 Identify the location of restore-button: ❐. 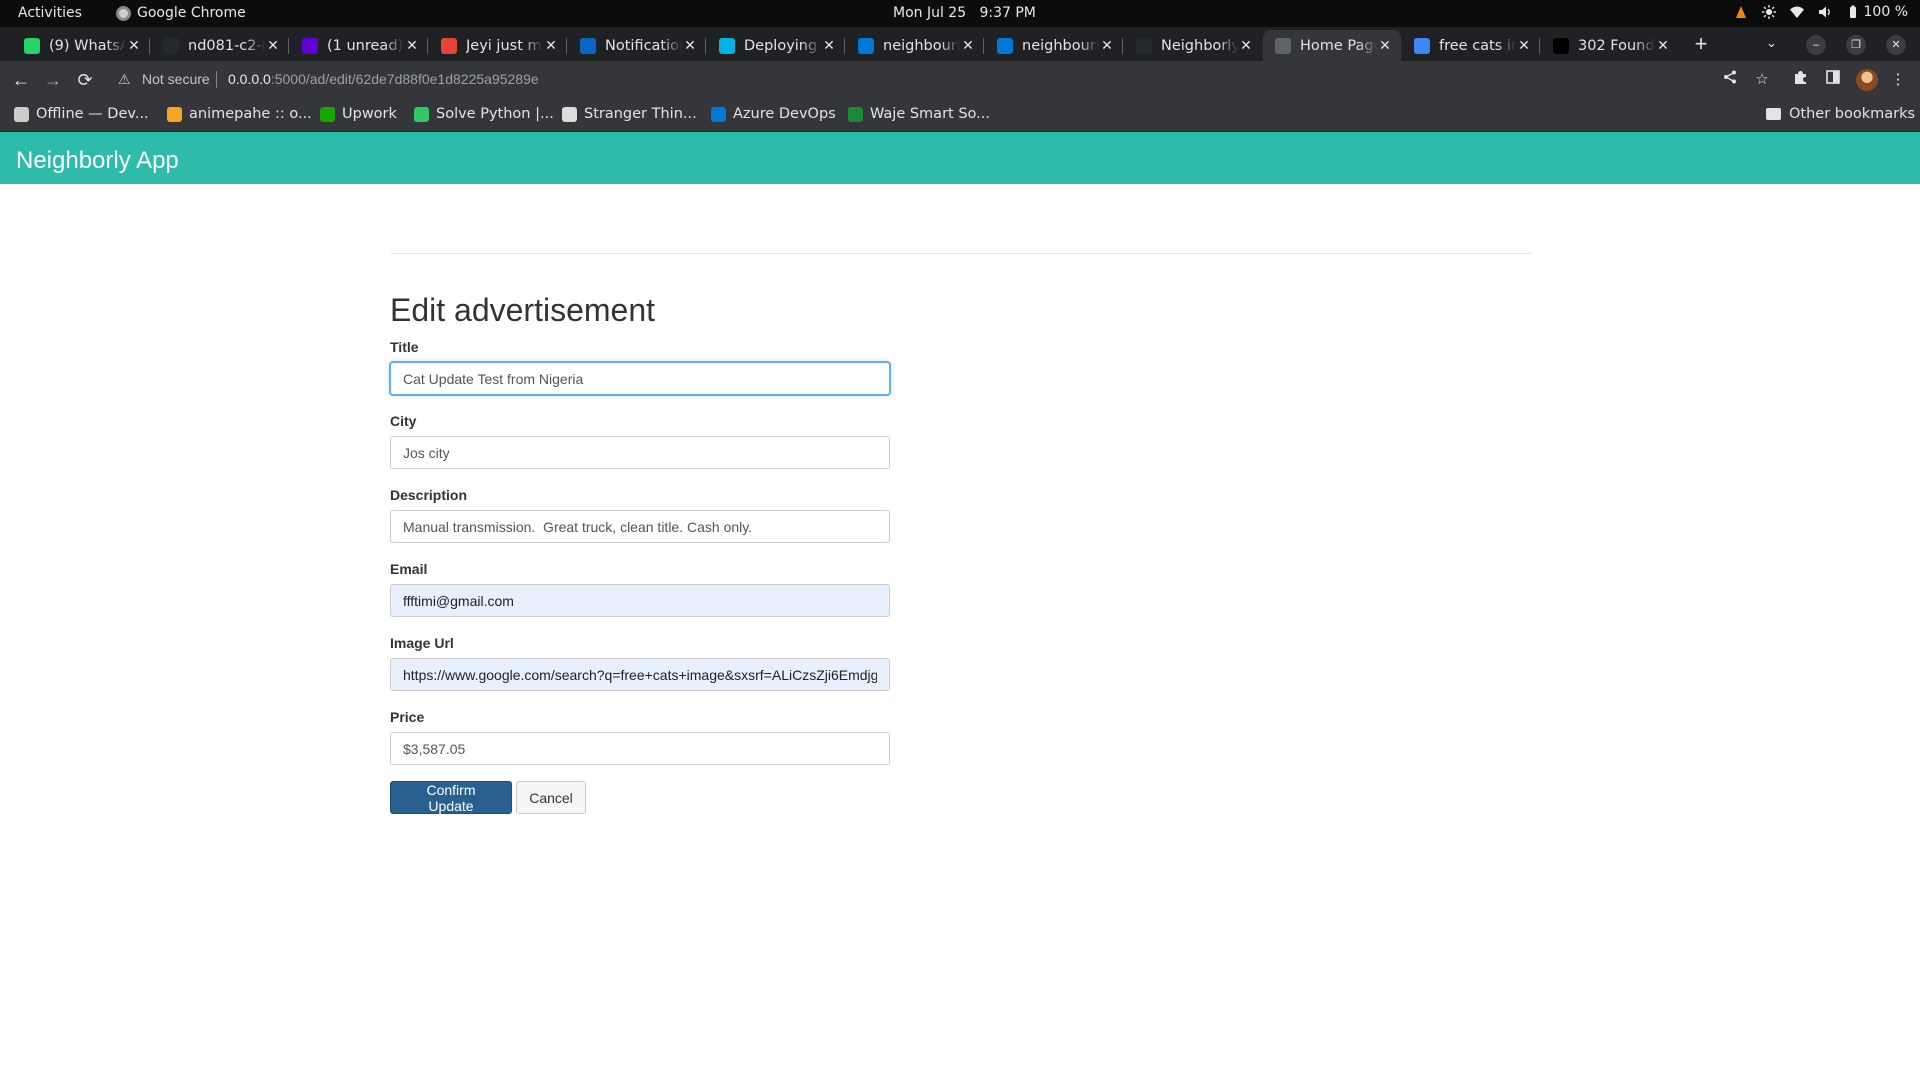
(1856, 45).